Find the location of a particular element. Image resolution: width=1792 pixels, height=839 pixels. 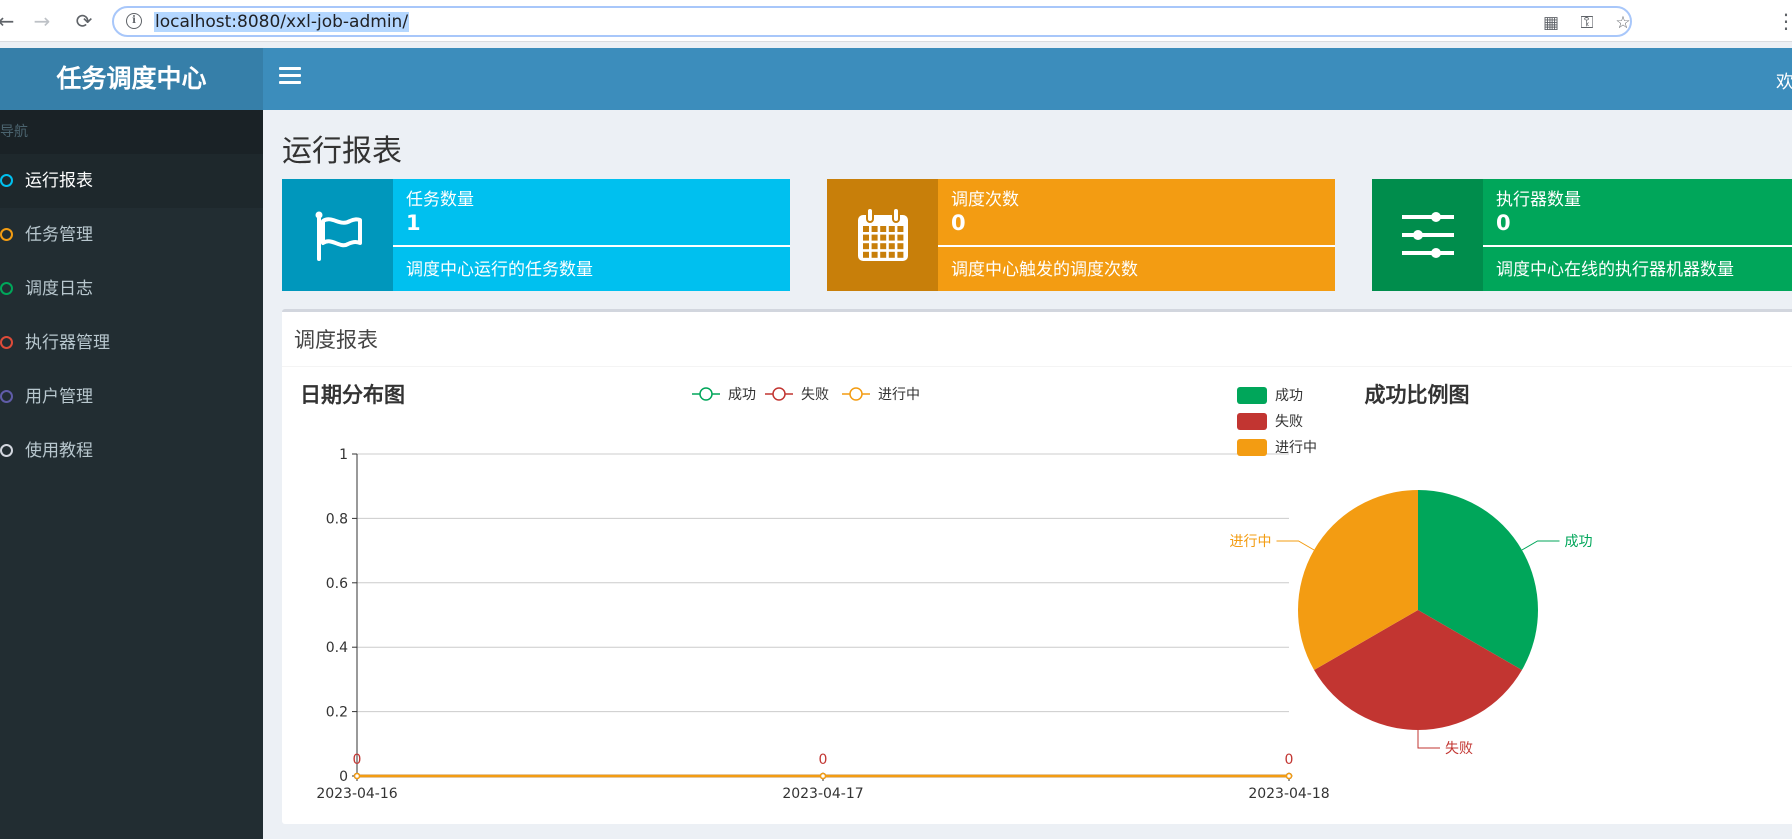

sidebar: 导航 运行报表任务管理调度日志执行器管理用户管理使用教程 is located at coordinates (131, 474).